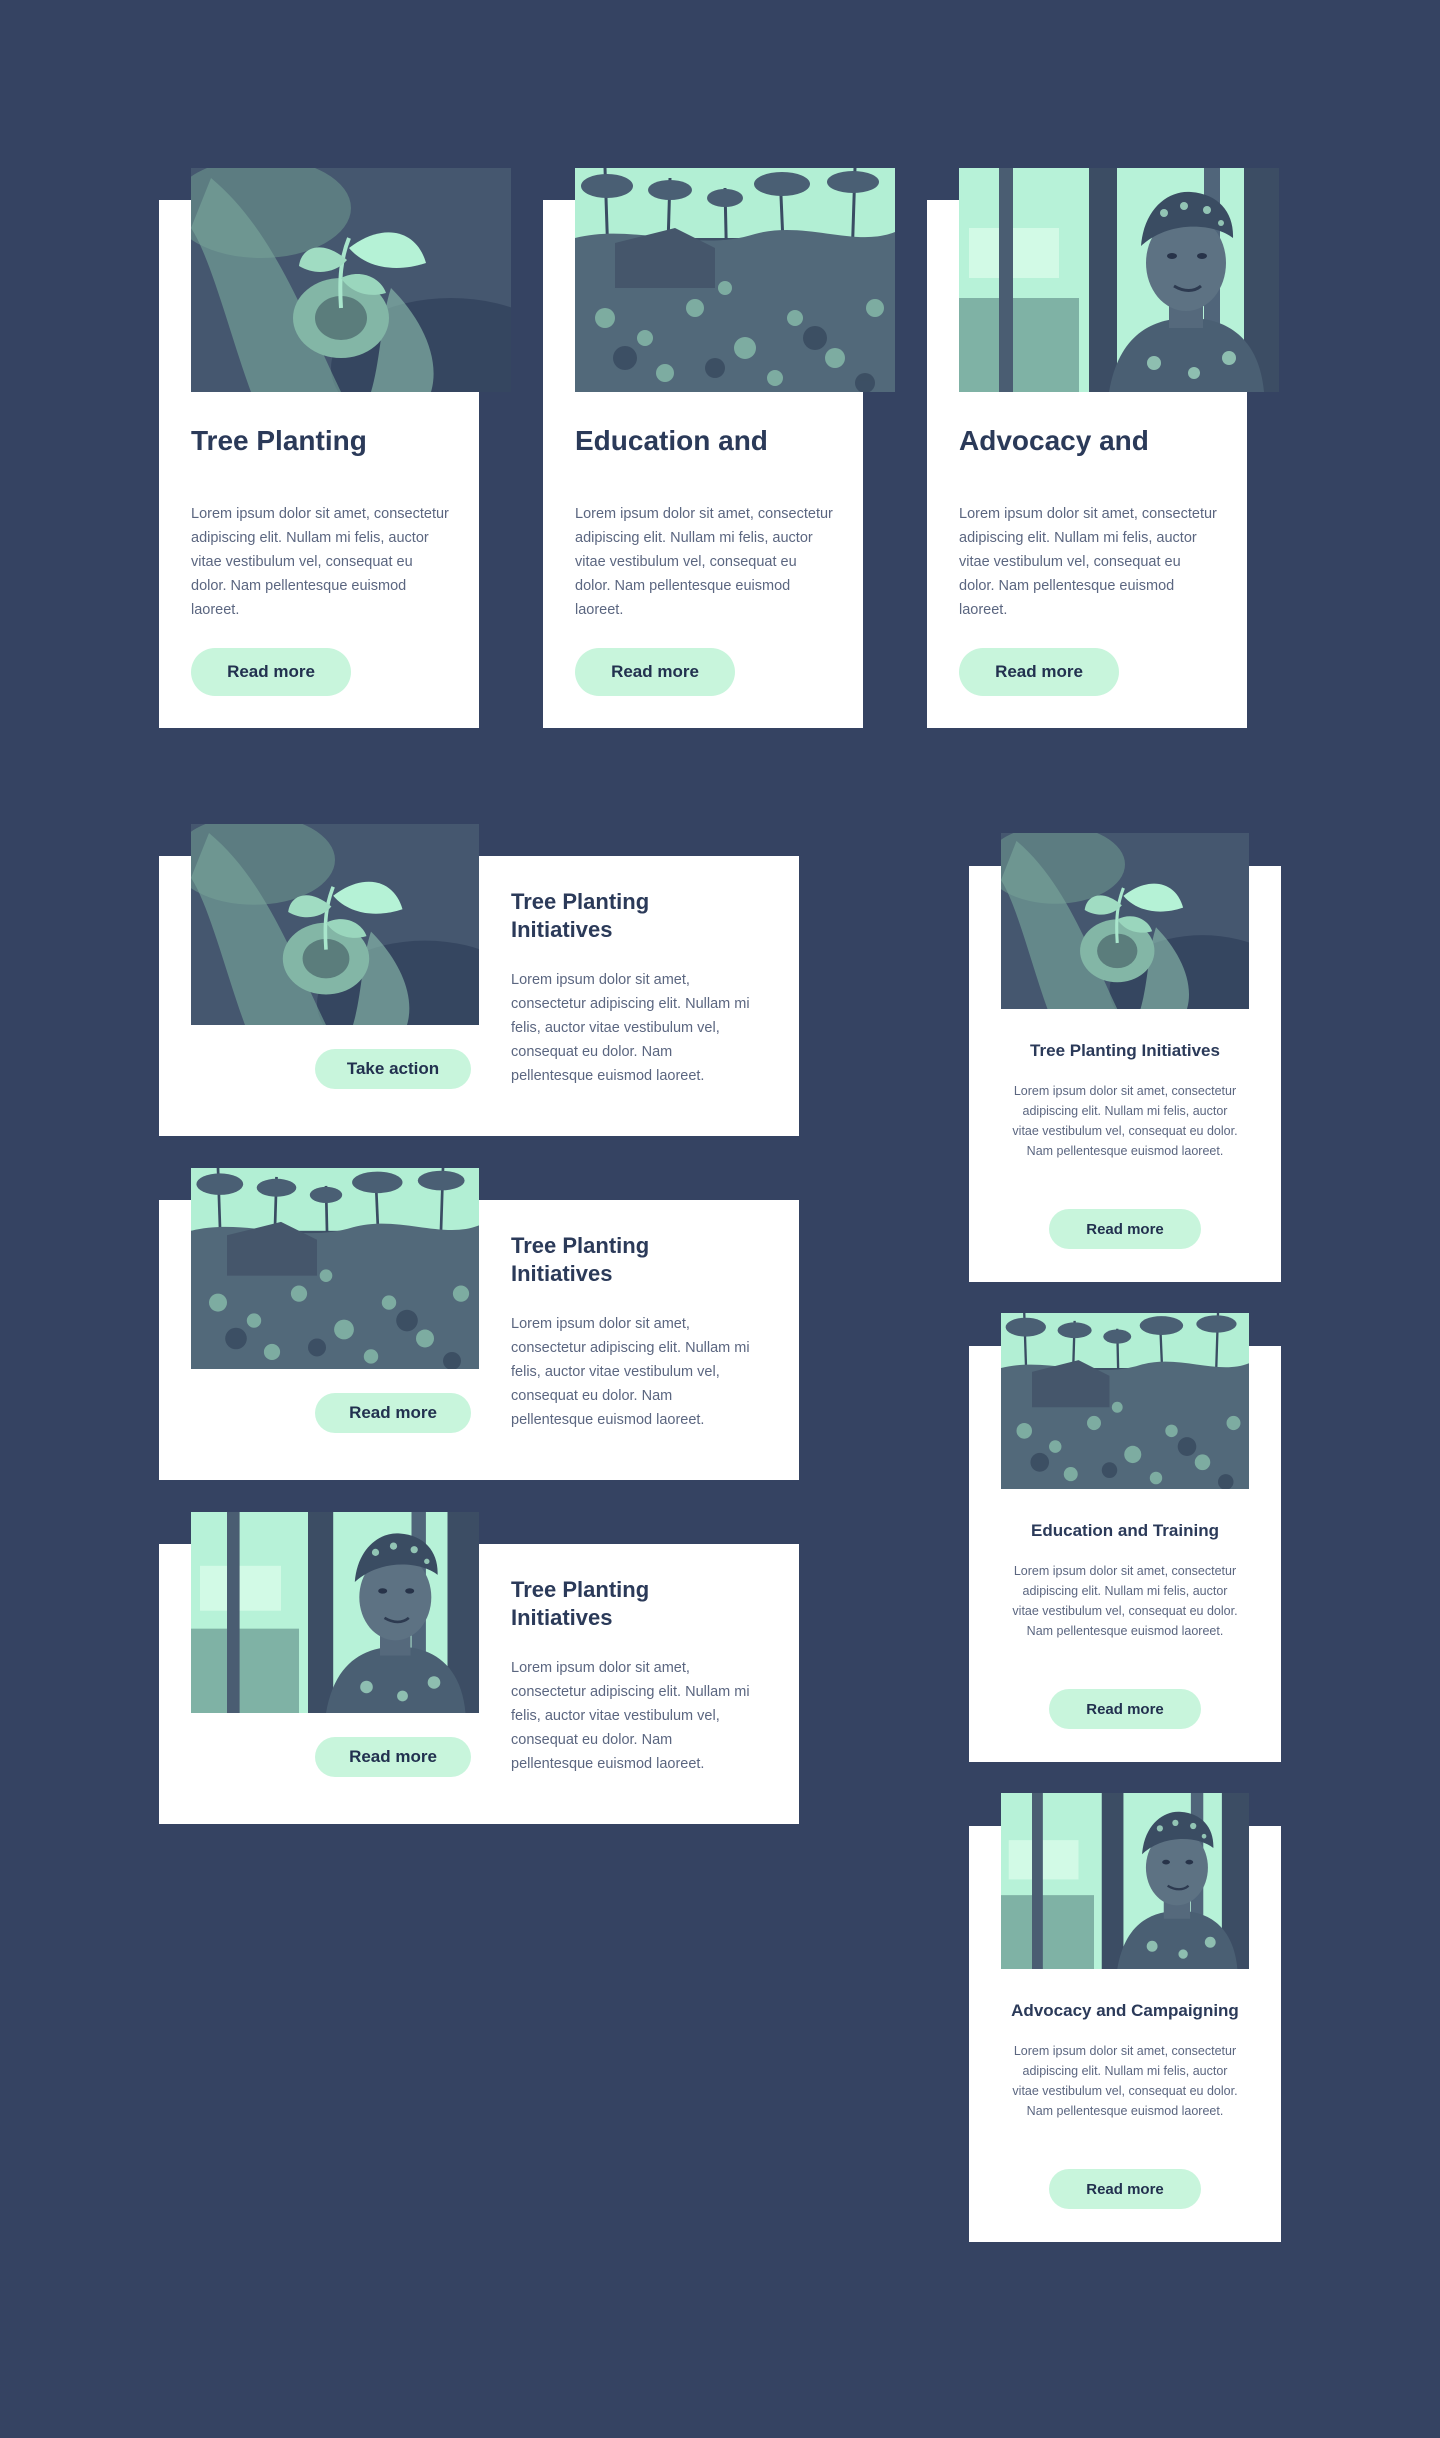  Describe the element at coordinates (1125, 1709) in the screenshot. I see `small-card-2-read-more-button: Read more` at that location.